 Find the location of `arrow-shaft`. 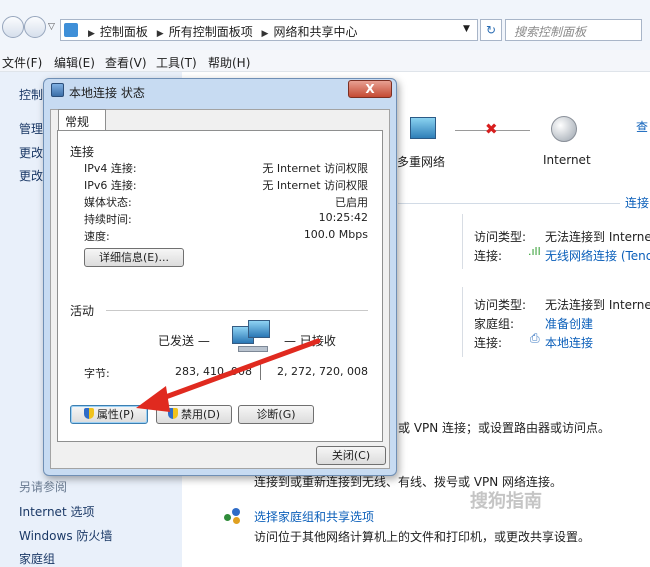

arrow-shaft is located at coordinates (235, 371).